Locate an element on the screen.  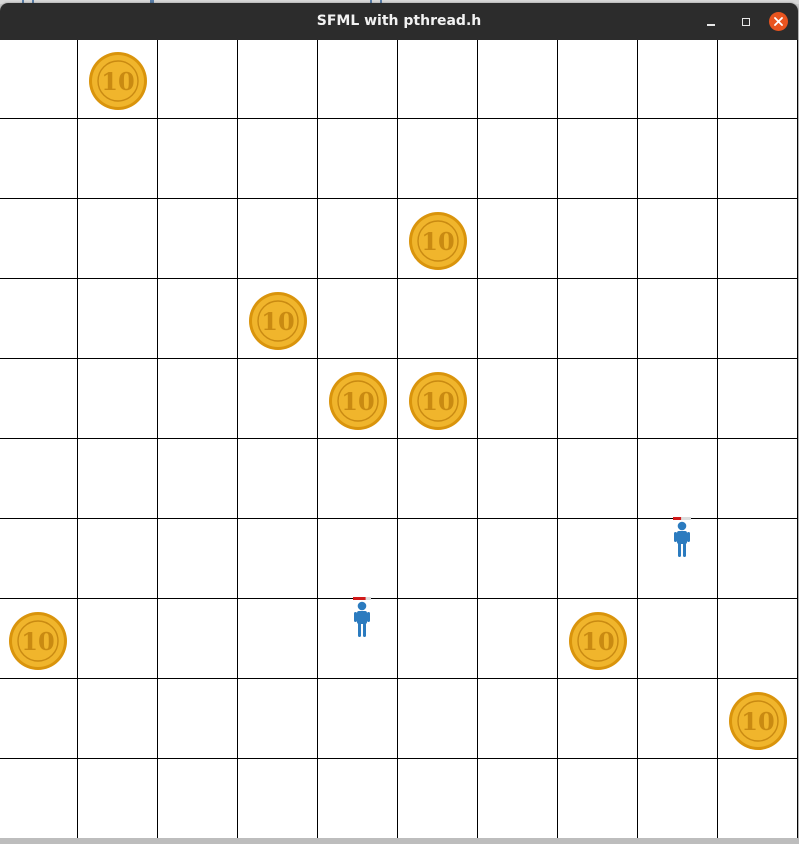
maximize-icon is located at coordinates (746, 22).